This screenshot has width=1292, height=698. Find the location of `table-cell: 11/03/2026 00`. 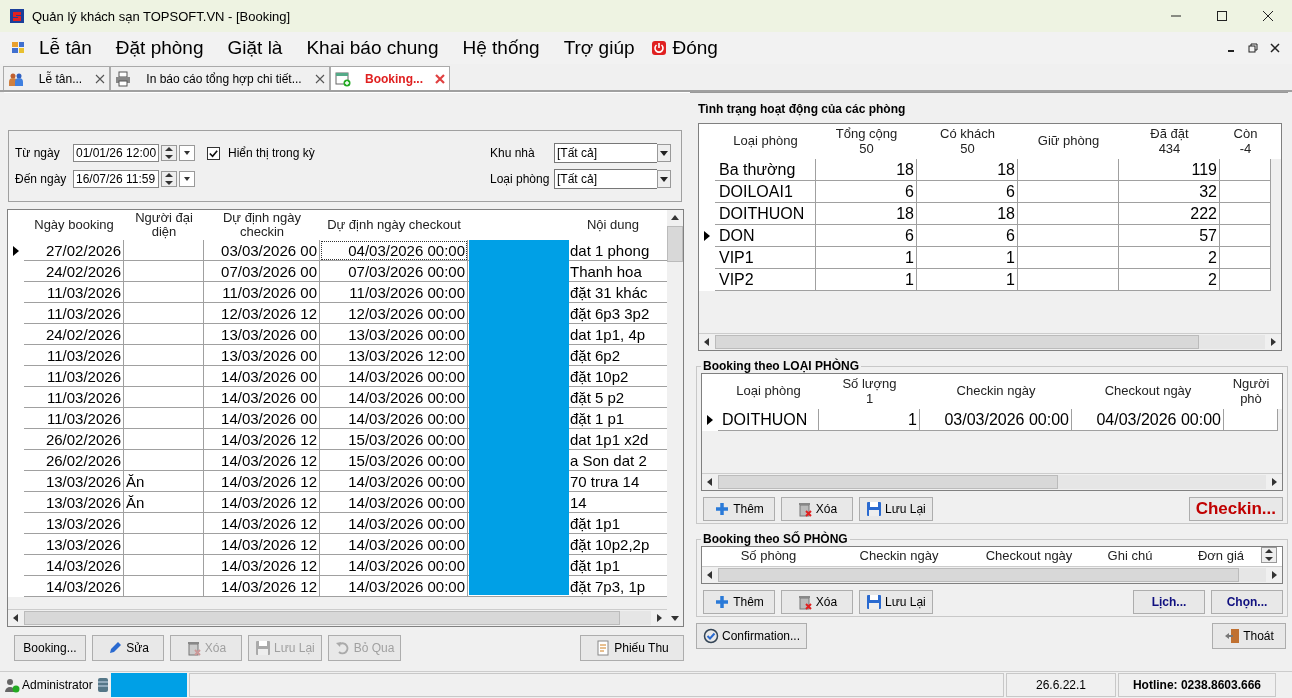

table-cell: 11/03/2026 00 is located at coordinates (262, 292).